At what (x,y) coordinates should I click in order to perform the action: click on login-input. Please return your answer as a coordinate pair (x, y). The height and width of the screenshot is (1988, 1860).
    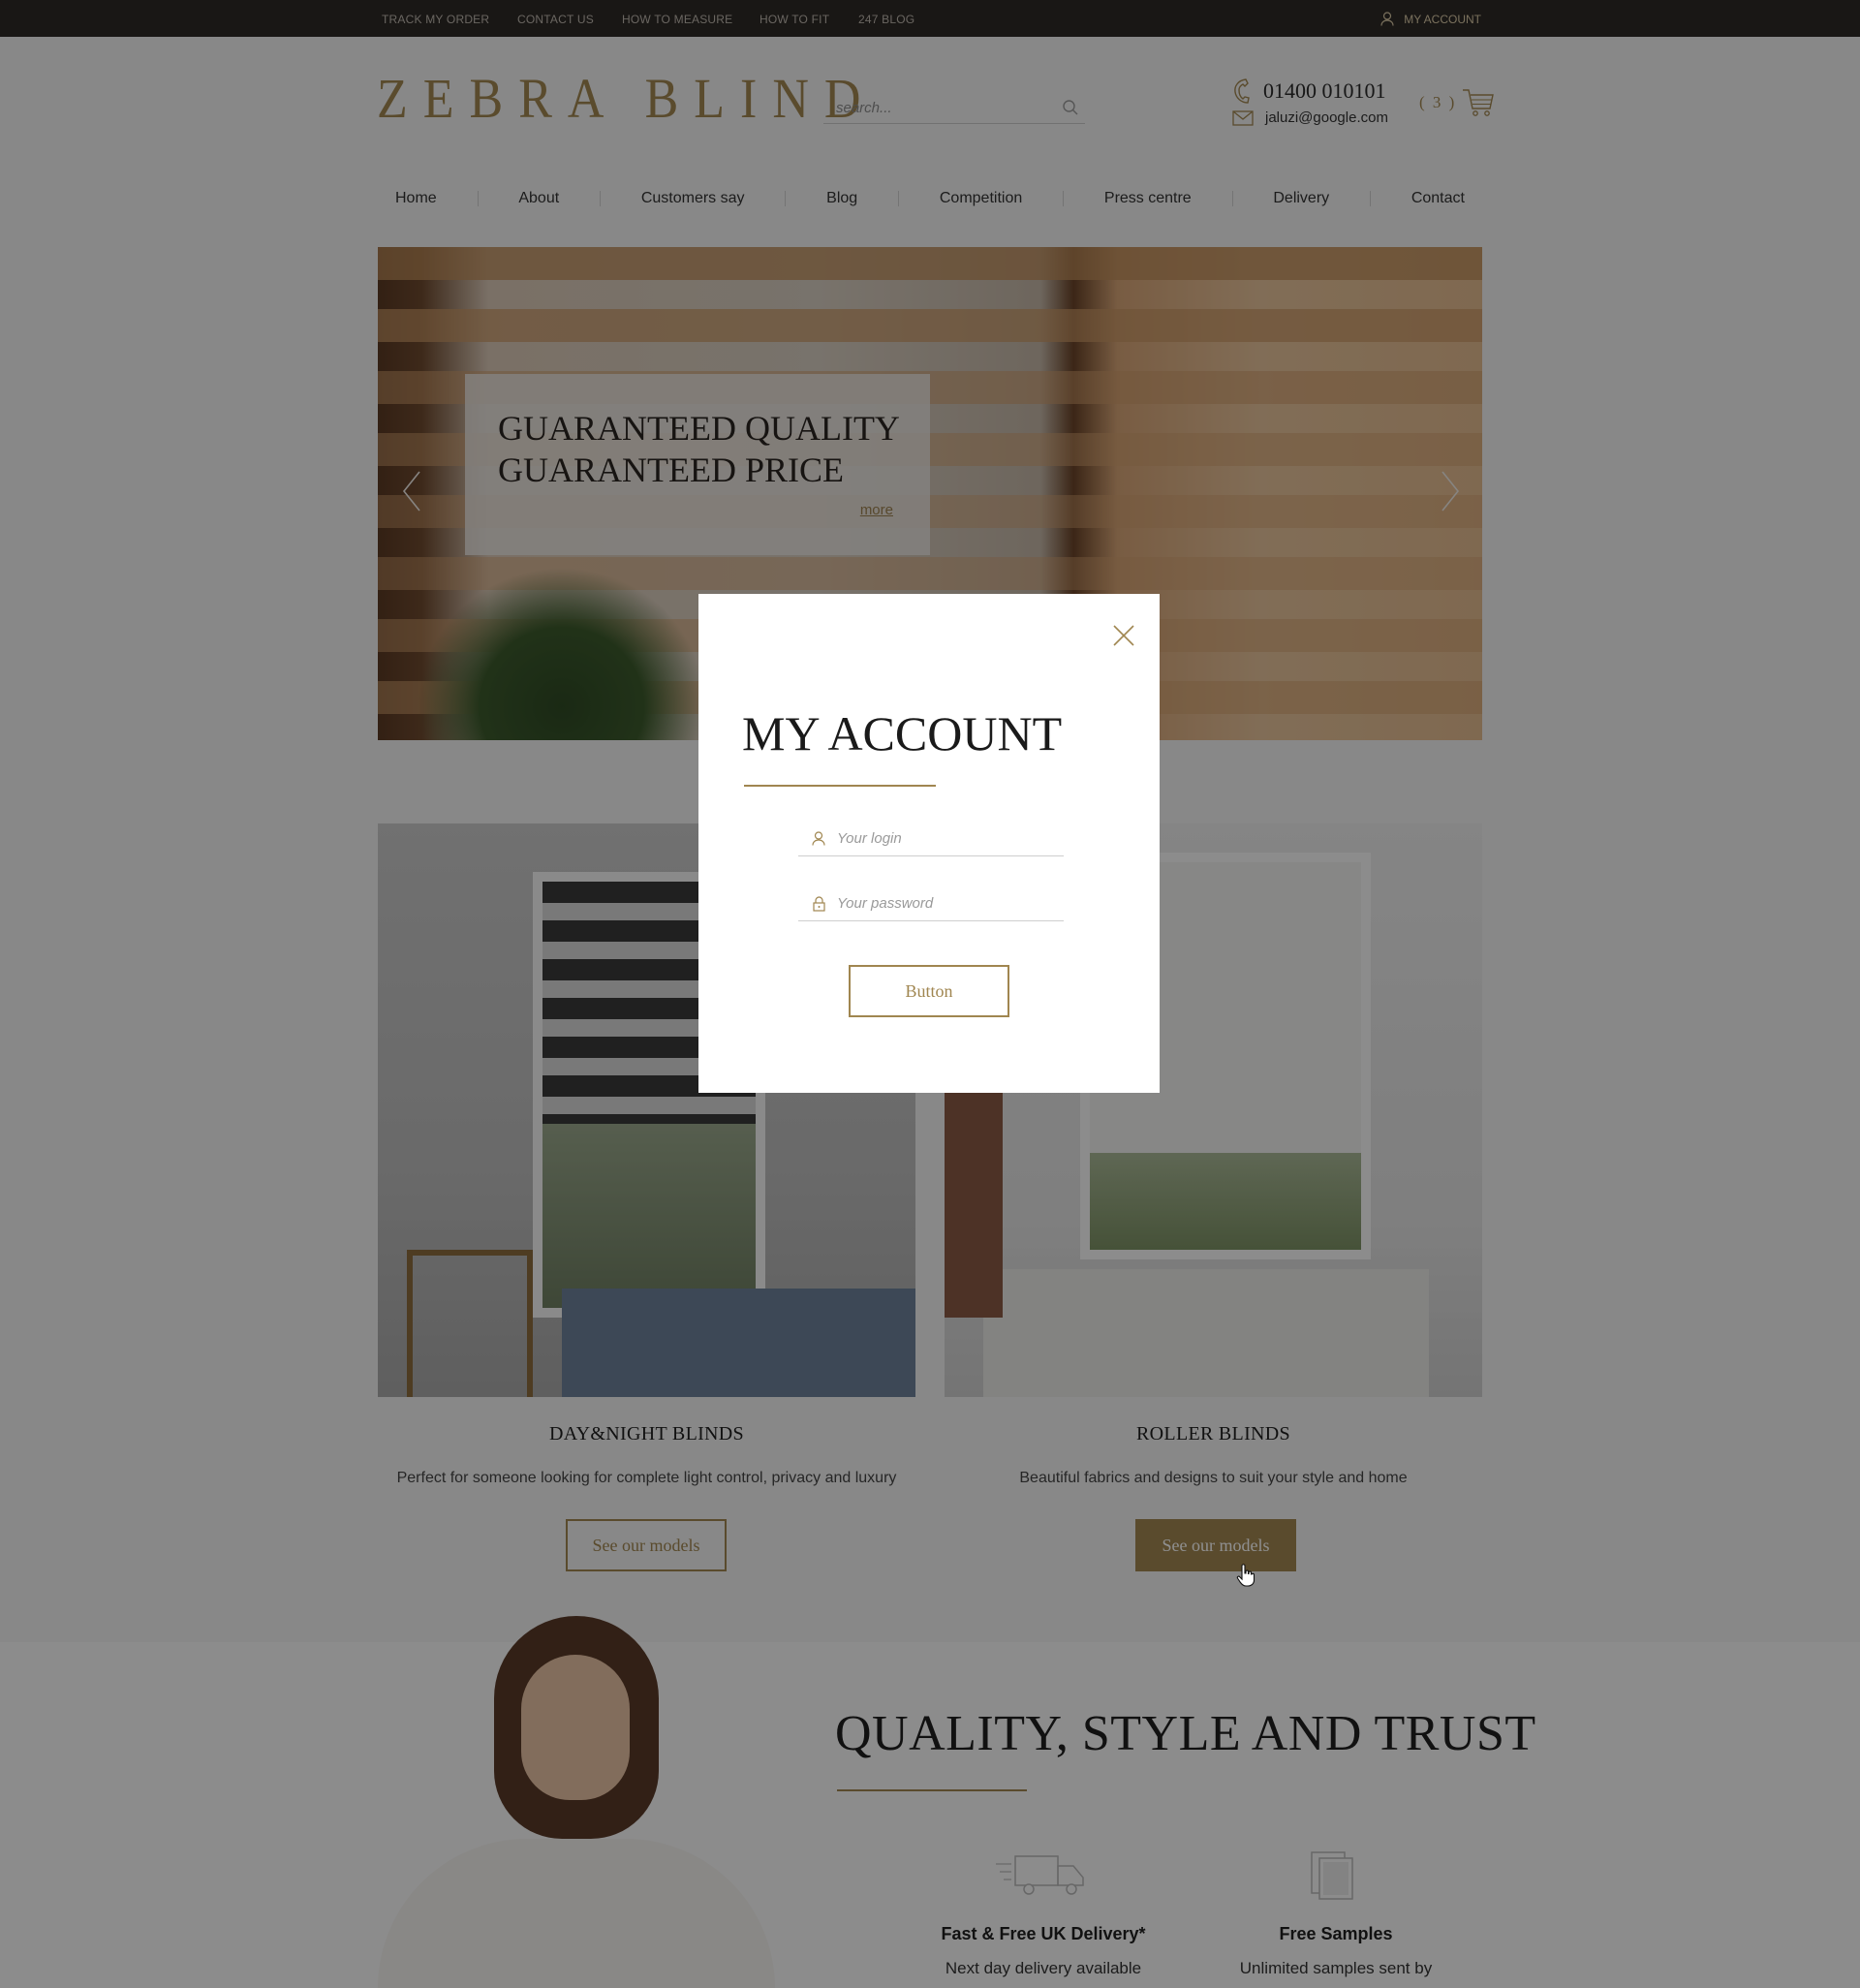
    Looking at the image, I should click on (943, 838).